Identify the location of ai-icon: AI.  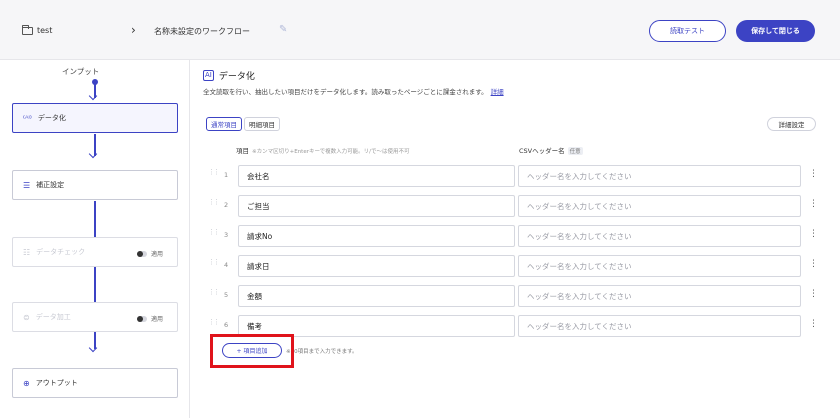
(208, 75).